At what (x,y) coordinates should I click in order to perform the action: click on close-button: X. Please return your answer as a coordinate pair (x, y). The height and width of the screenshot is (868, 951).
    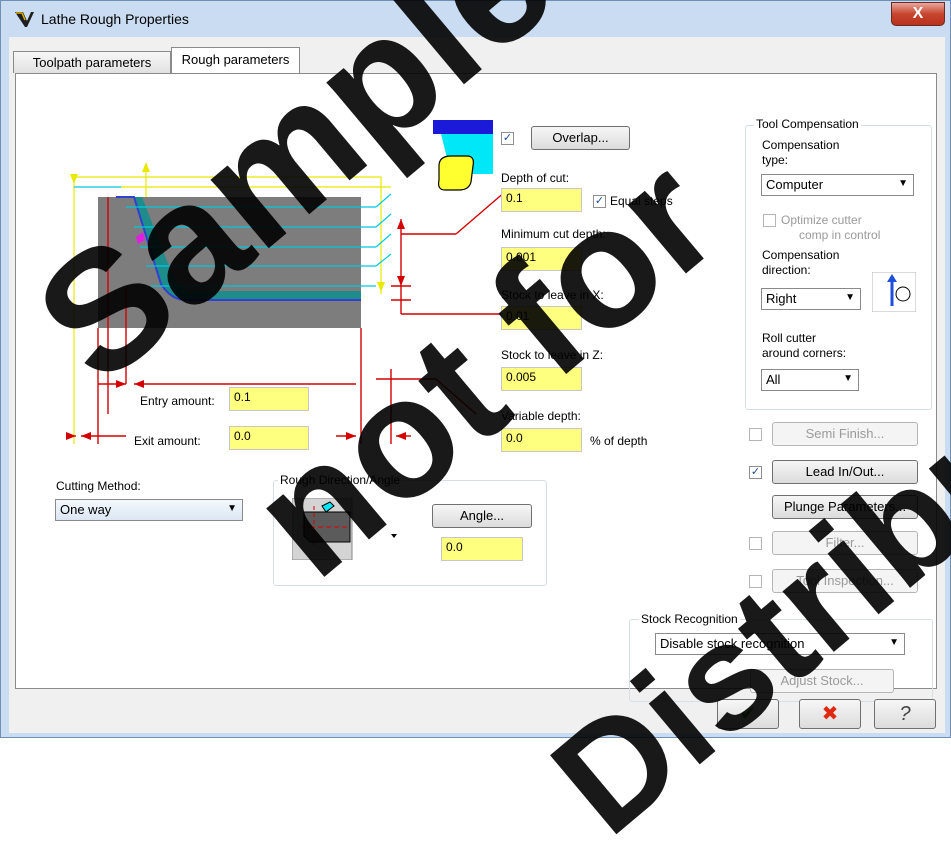
    Looking at the image, I should click on (918, 14).